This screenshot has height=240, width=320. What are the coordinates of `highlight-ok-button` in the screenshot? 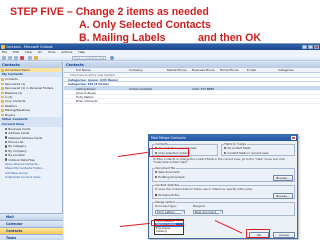 It's located at (258, 233).